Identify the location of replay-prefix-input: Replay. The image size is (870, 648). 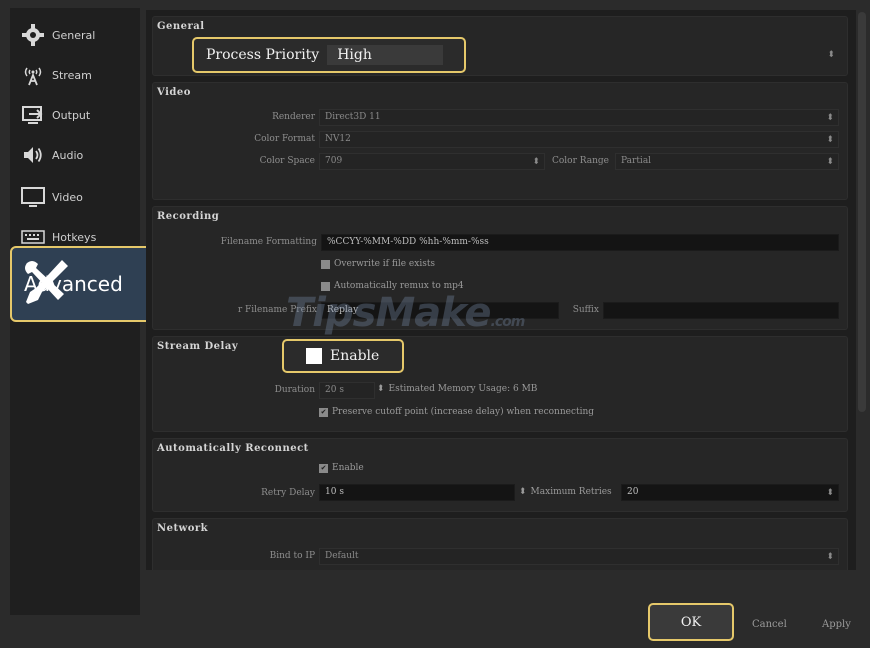
(440, 310).